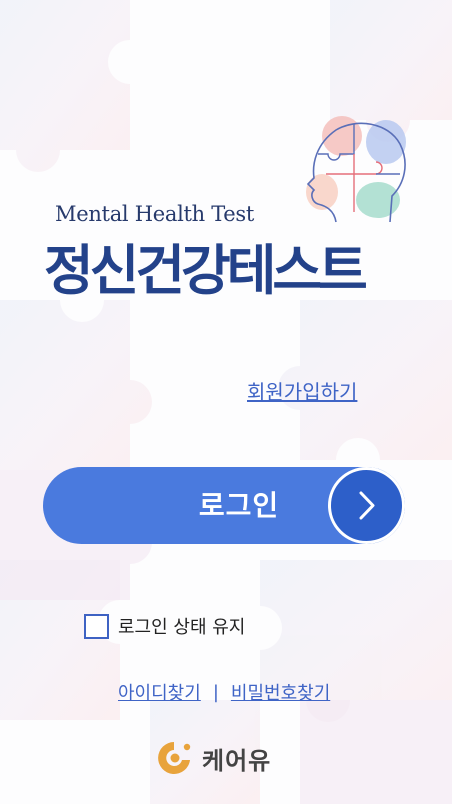 This screenshot has height=804, width=452. I want to click on chevron-right-icon, so click(367, 505).